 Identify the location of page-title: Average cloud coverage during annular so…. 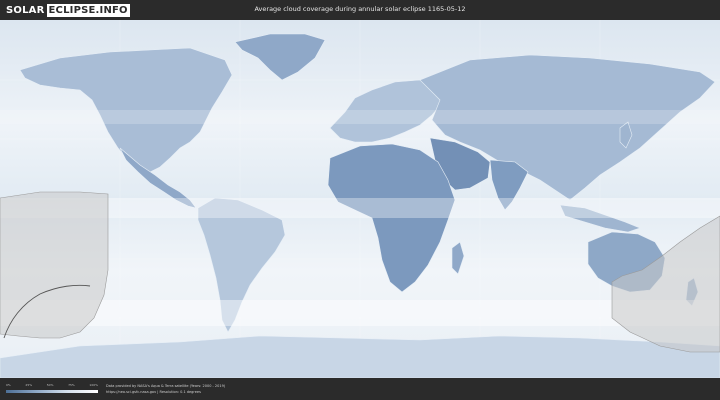
(360, 9).